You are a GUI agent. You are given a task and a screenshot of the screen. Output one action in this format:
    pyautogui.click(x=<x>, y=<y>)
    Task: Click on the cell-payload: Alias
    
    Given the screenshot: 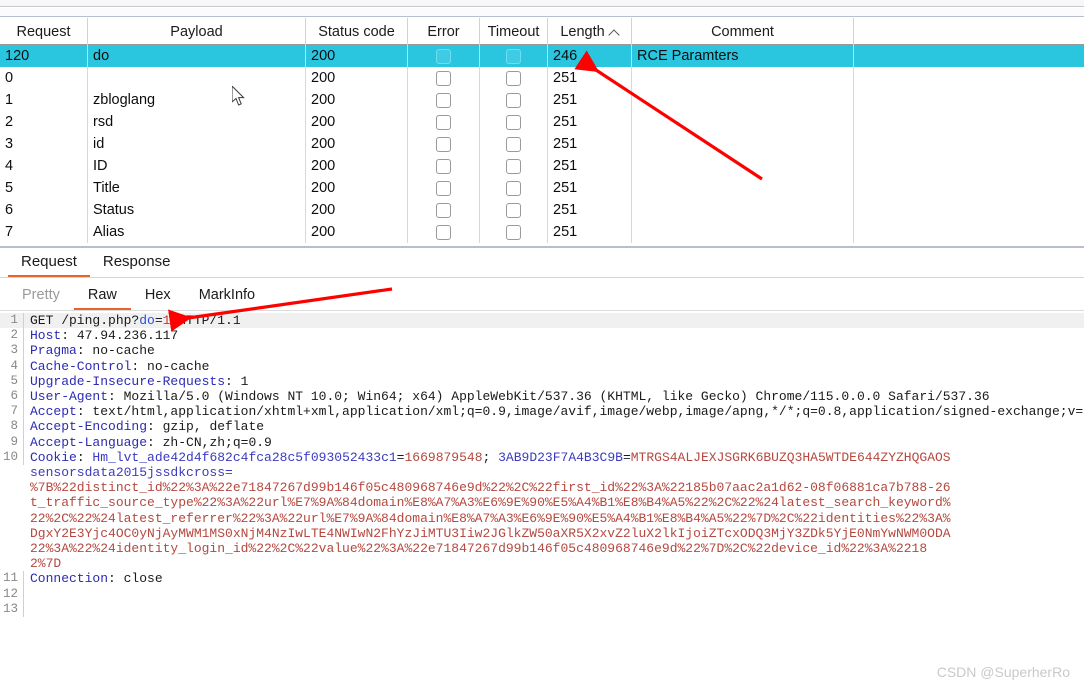 What is the action you would take?
    pyautogui.click(x=197, y=232)
    